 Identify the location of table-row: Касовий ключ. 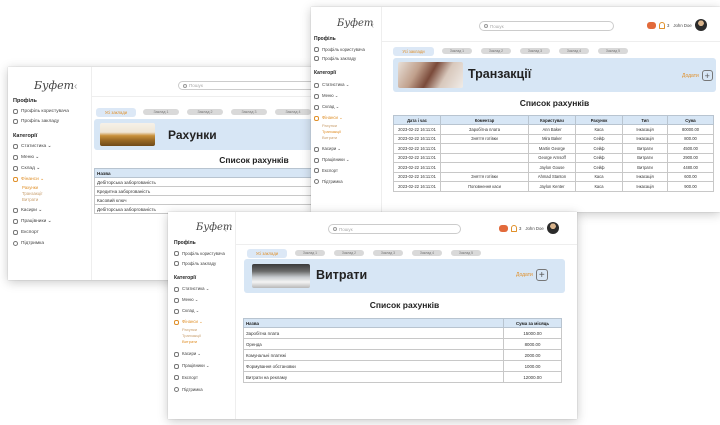
(210, 200).